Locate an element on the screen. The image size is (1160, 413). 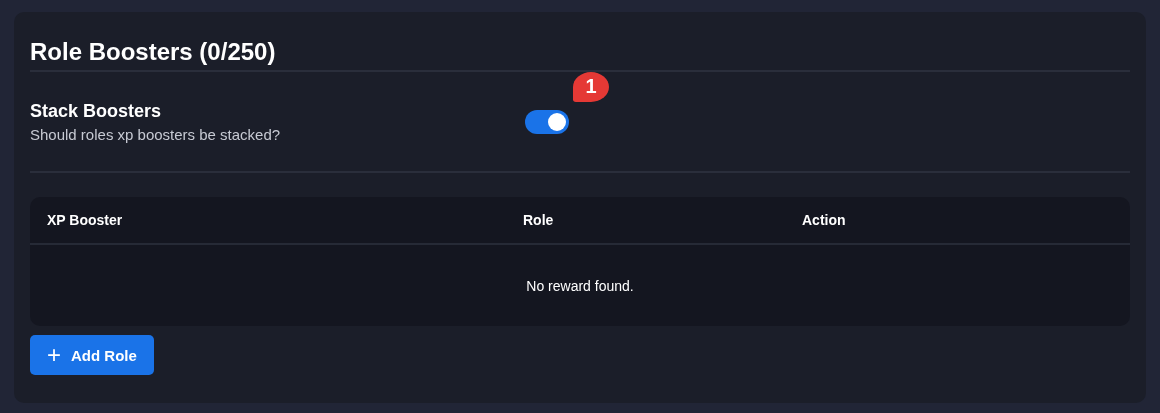
setting-label: Stack Boosters is located at coordinates (96, 111).